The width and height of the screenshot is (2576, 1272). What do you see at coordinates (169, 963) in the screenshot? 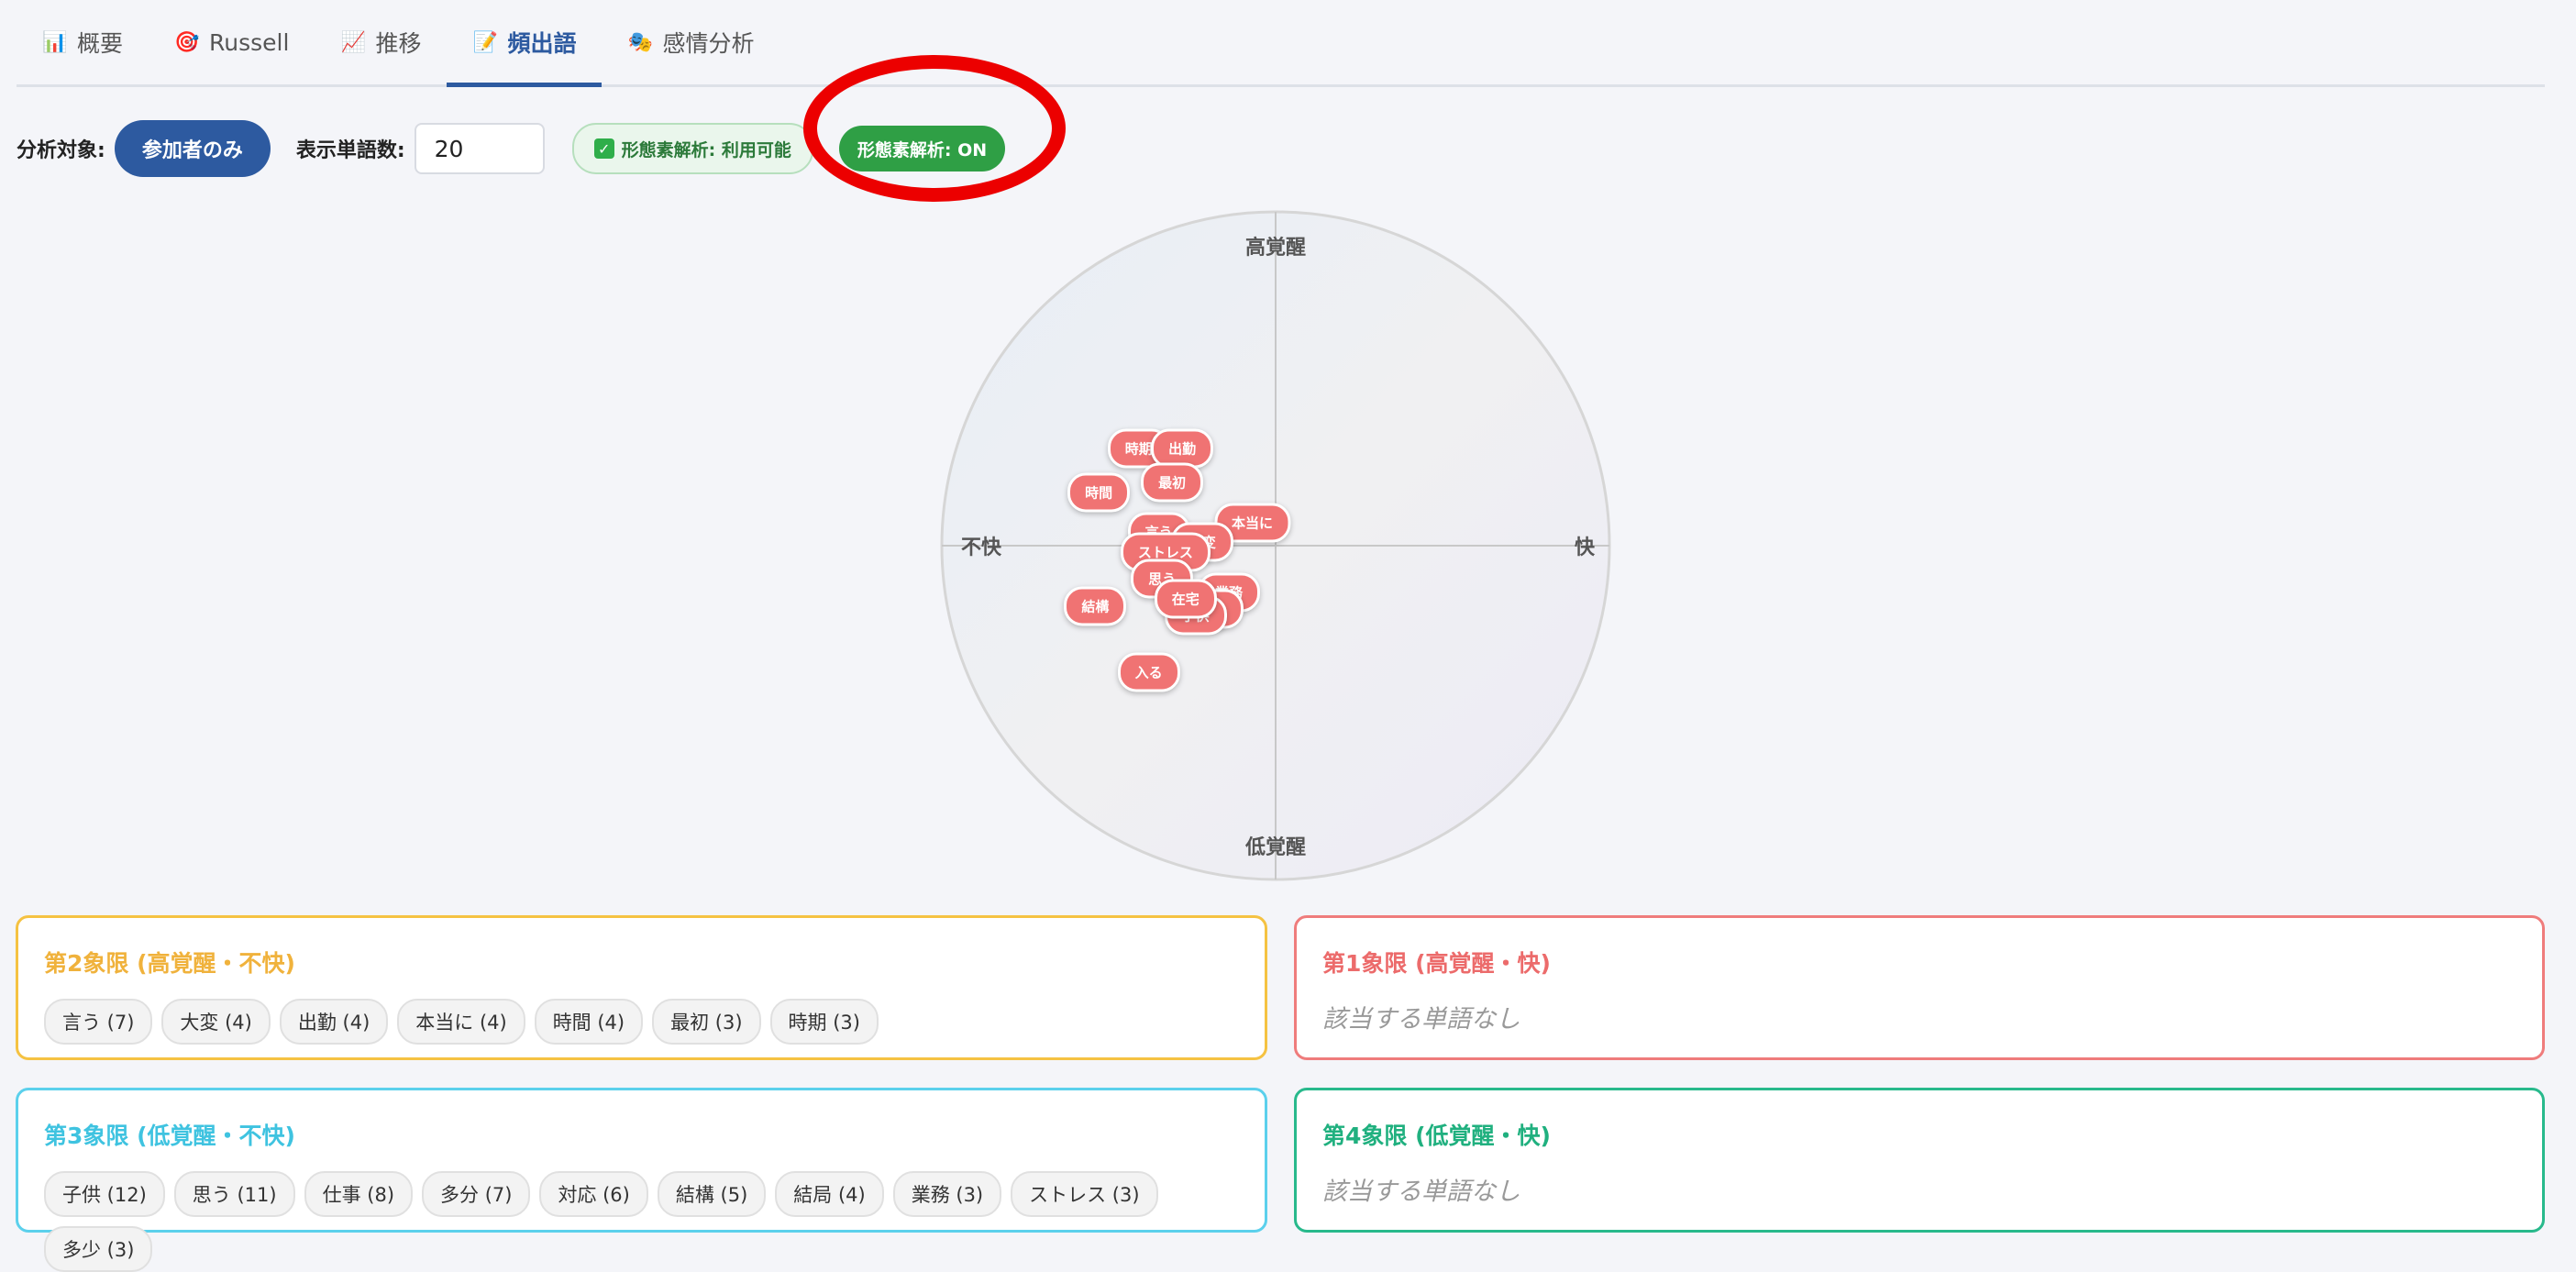
I see `quadrant-2-title: 第2象限 (高覚醒・不快)` at bounding box center [169, 963].